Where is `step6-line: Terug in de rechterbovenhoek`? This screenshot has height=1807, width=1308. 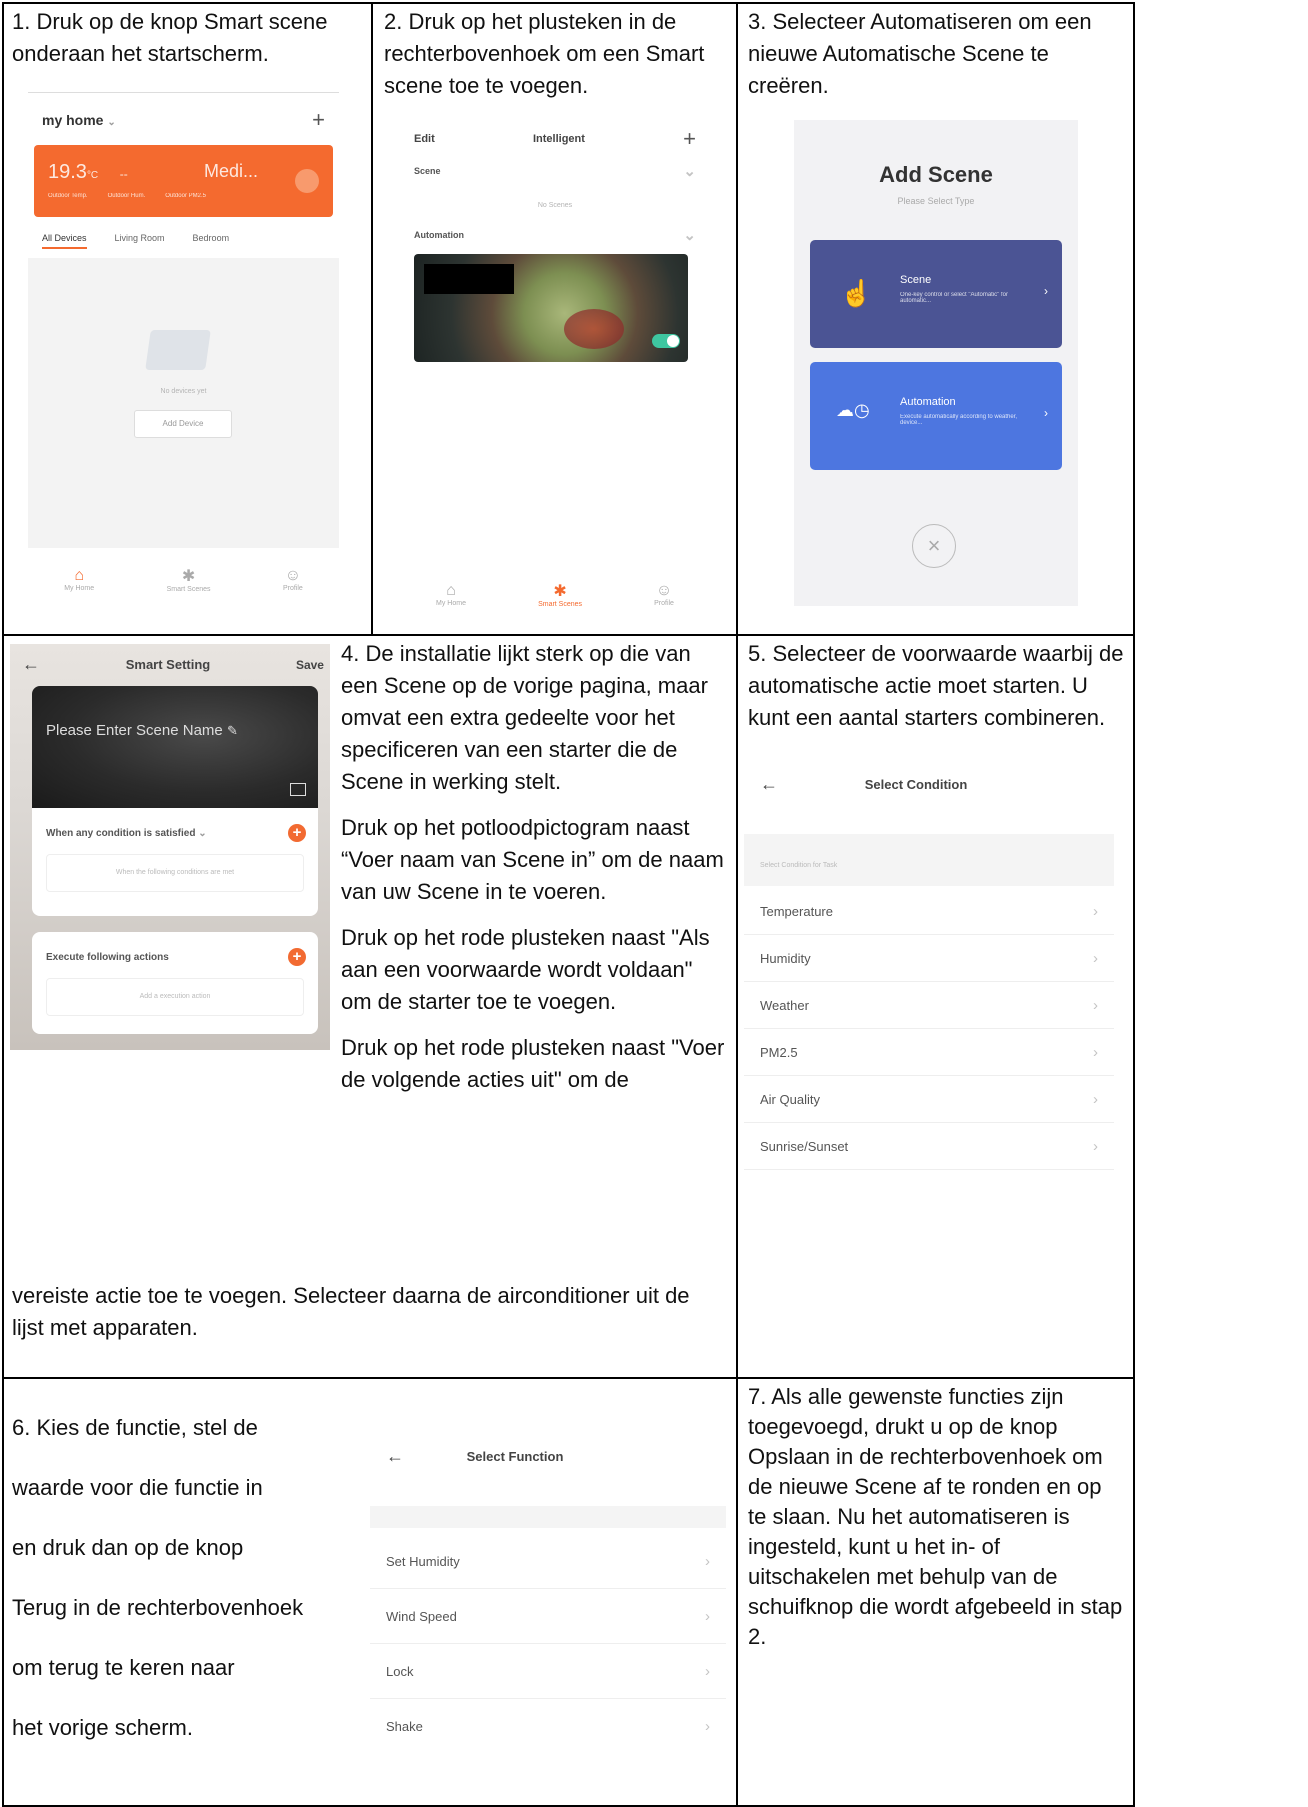
step6-line: Terug in de rechterbovenhoek is located at coordinates (158, 1607).